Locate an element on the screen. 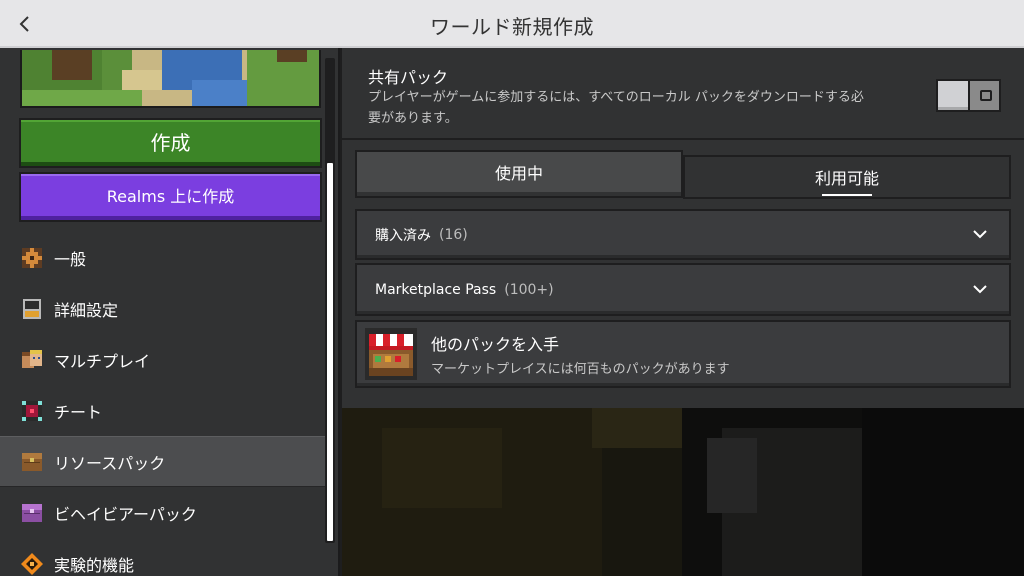  nav-item-multiplayer: マルチプレイ is located at coordinates (162, 359).